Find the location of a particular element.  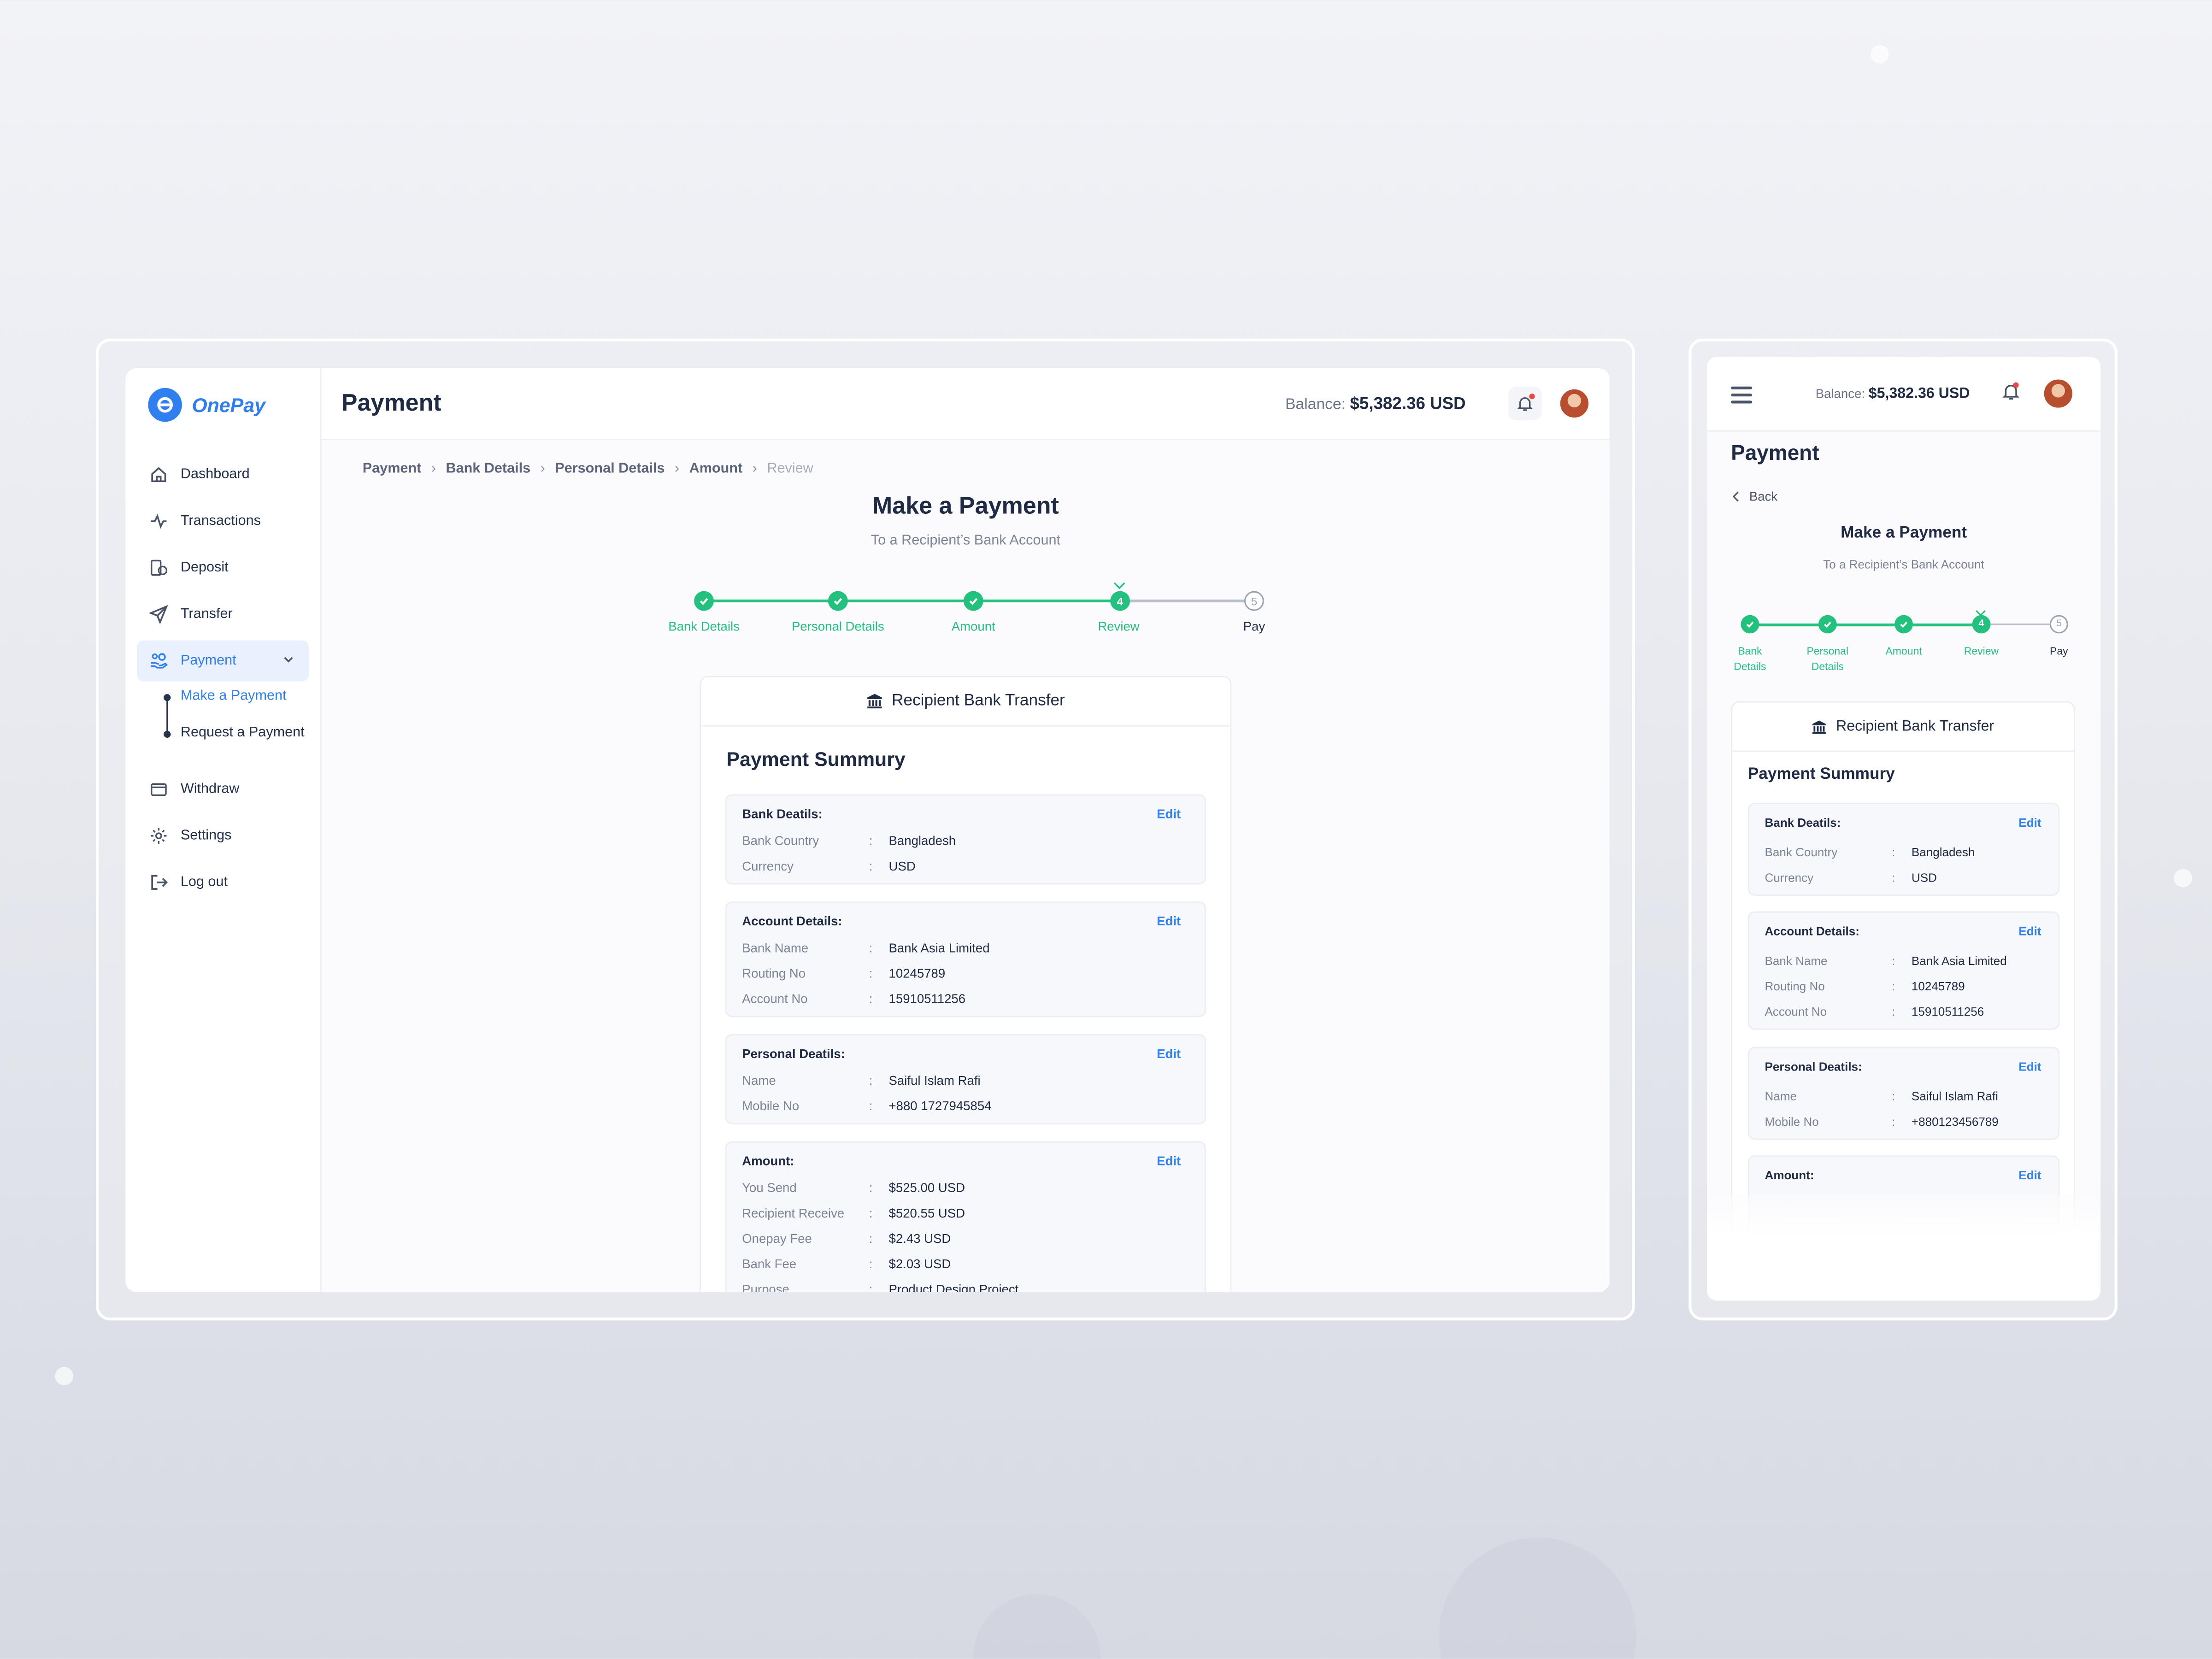

detail-row: Bank Name: Bank Asia Limited is located at coordinates (1886, 960).